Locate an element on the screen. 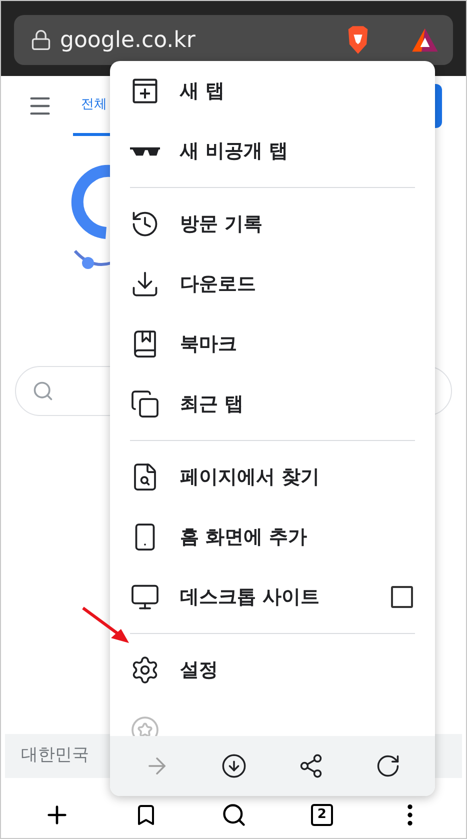  menu-item: 설정 is located at coordinates (272, 670).